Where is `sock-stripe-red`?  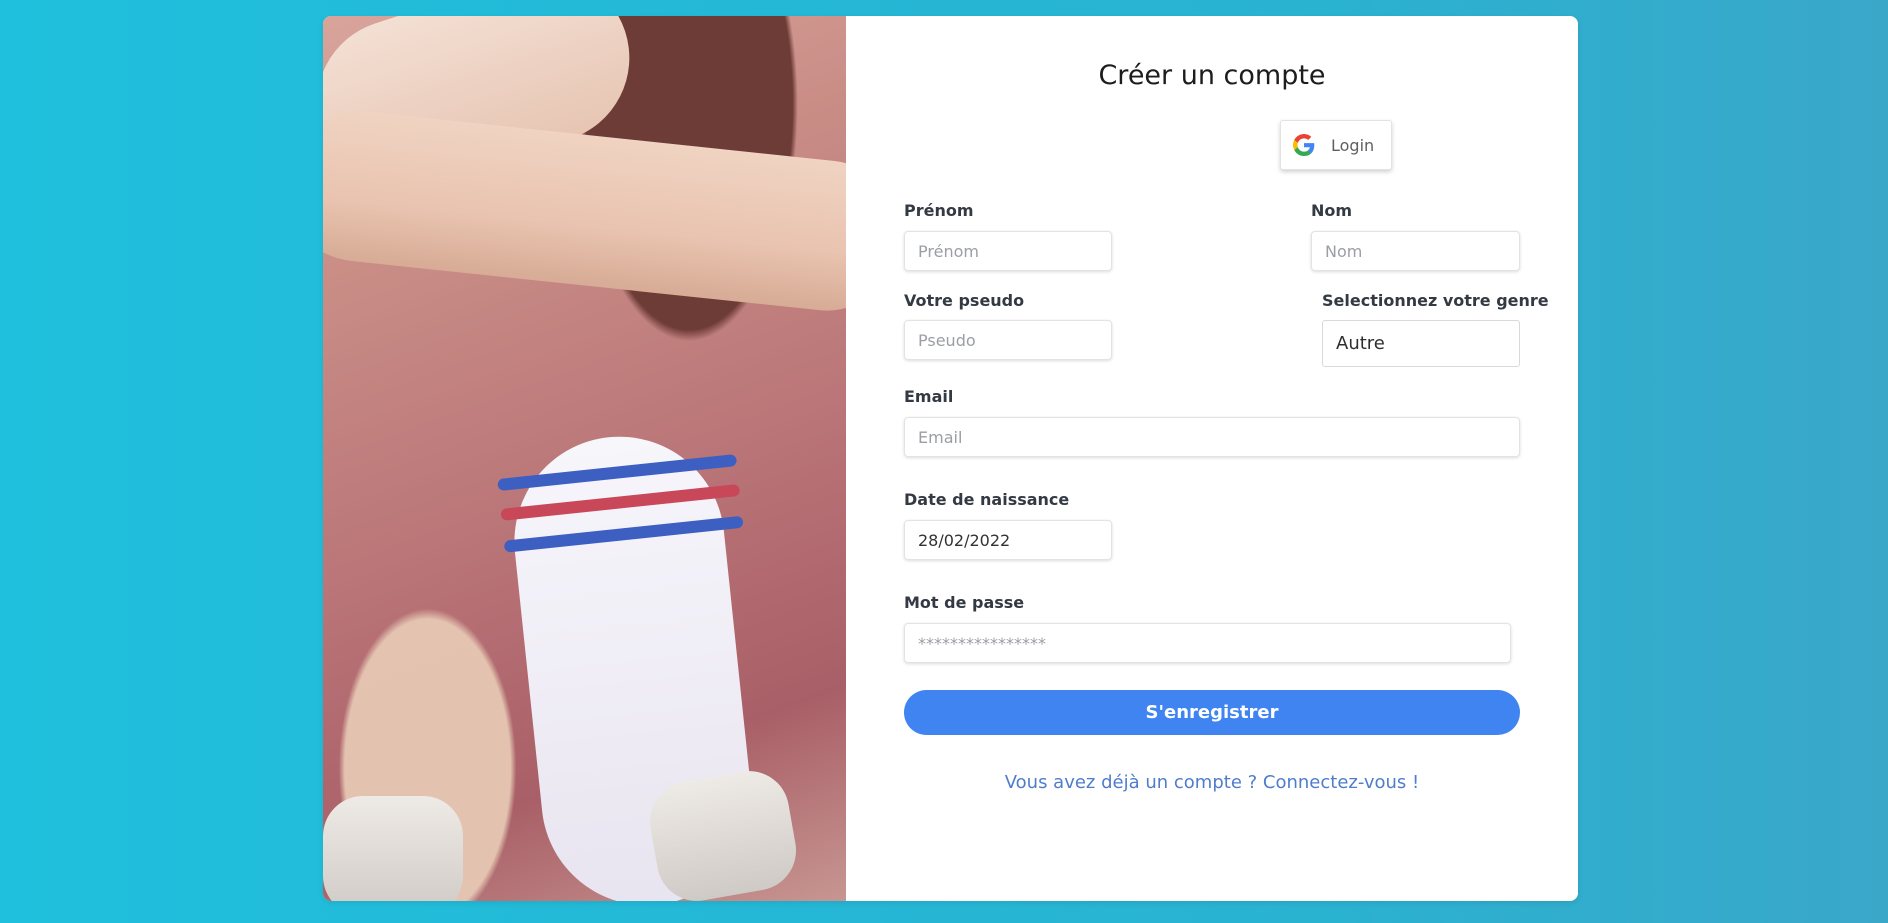 sock-stripe-red is located at coordinates (620, 502).